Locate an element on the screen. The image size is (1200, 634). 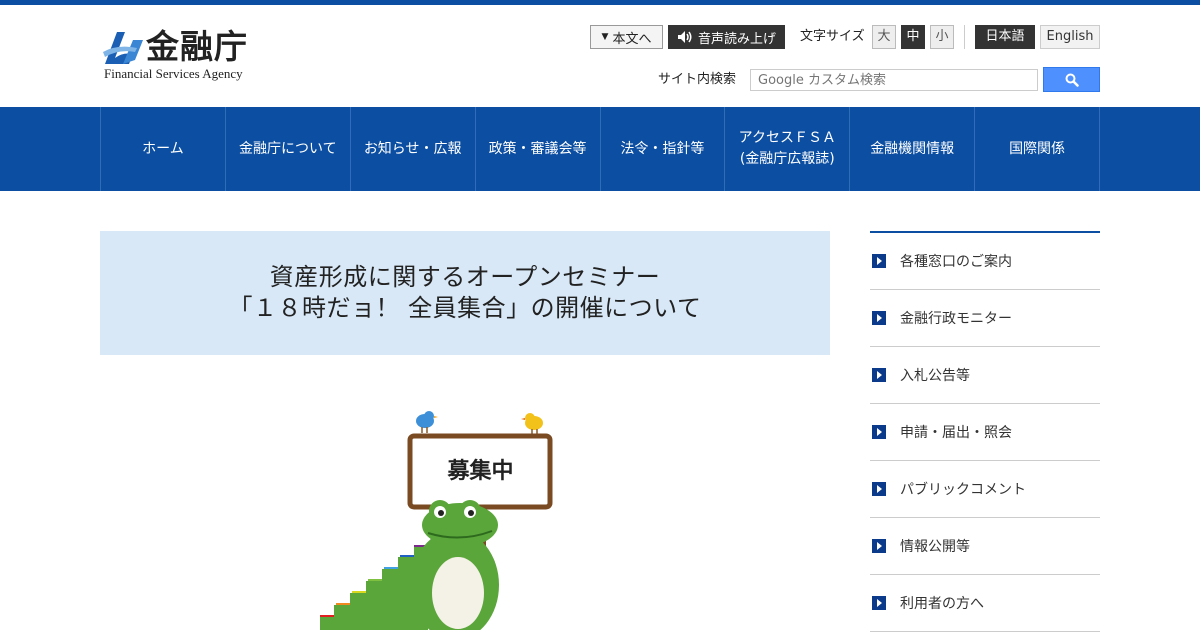
sidebar-item-label: パブリックコメント is located at coordinates (963, 490).